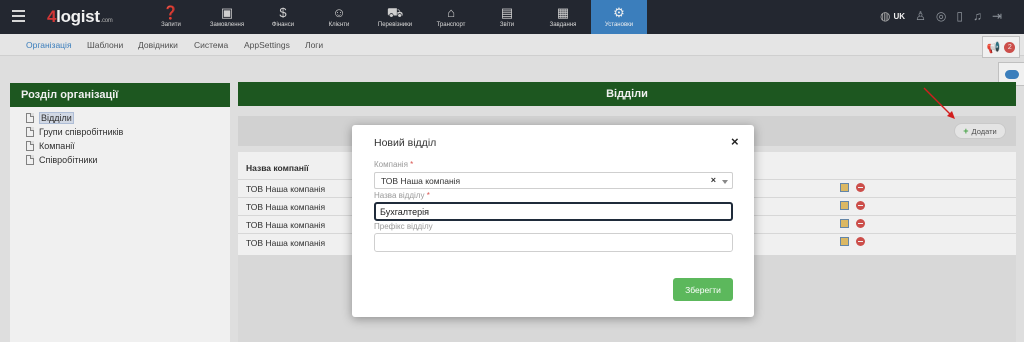 The image size is (1024, 342). I want to click on department-prefix-input, so click(553, 242).